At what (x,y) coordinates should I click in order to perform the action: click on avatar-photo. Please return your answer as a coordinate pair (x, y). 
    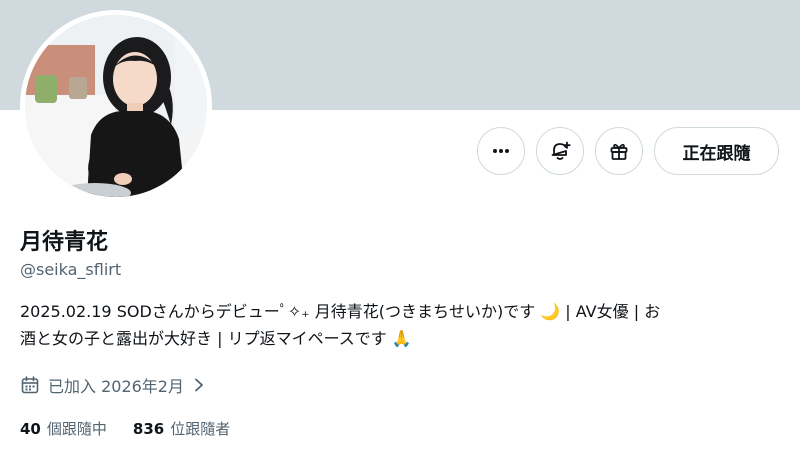
    Looking at the image, I should click on (116, 106).